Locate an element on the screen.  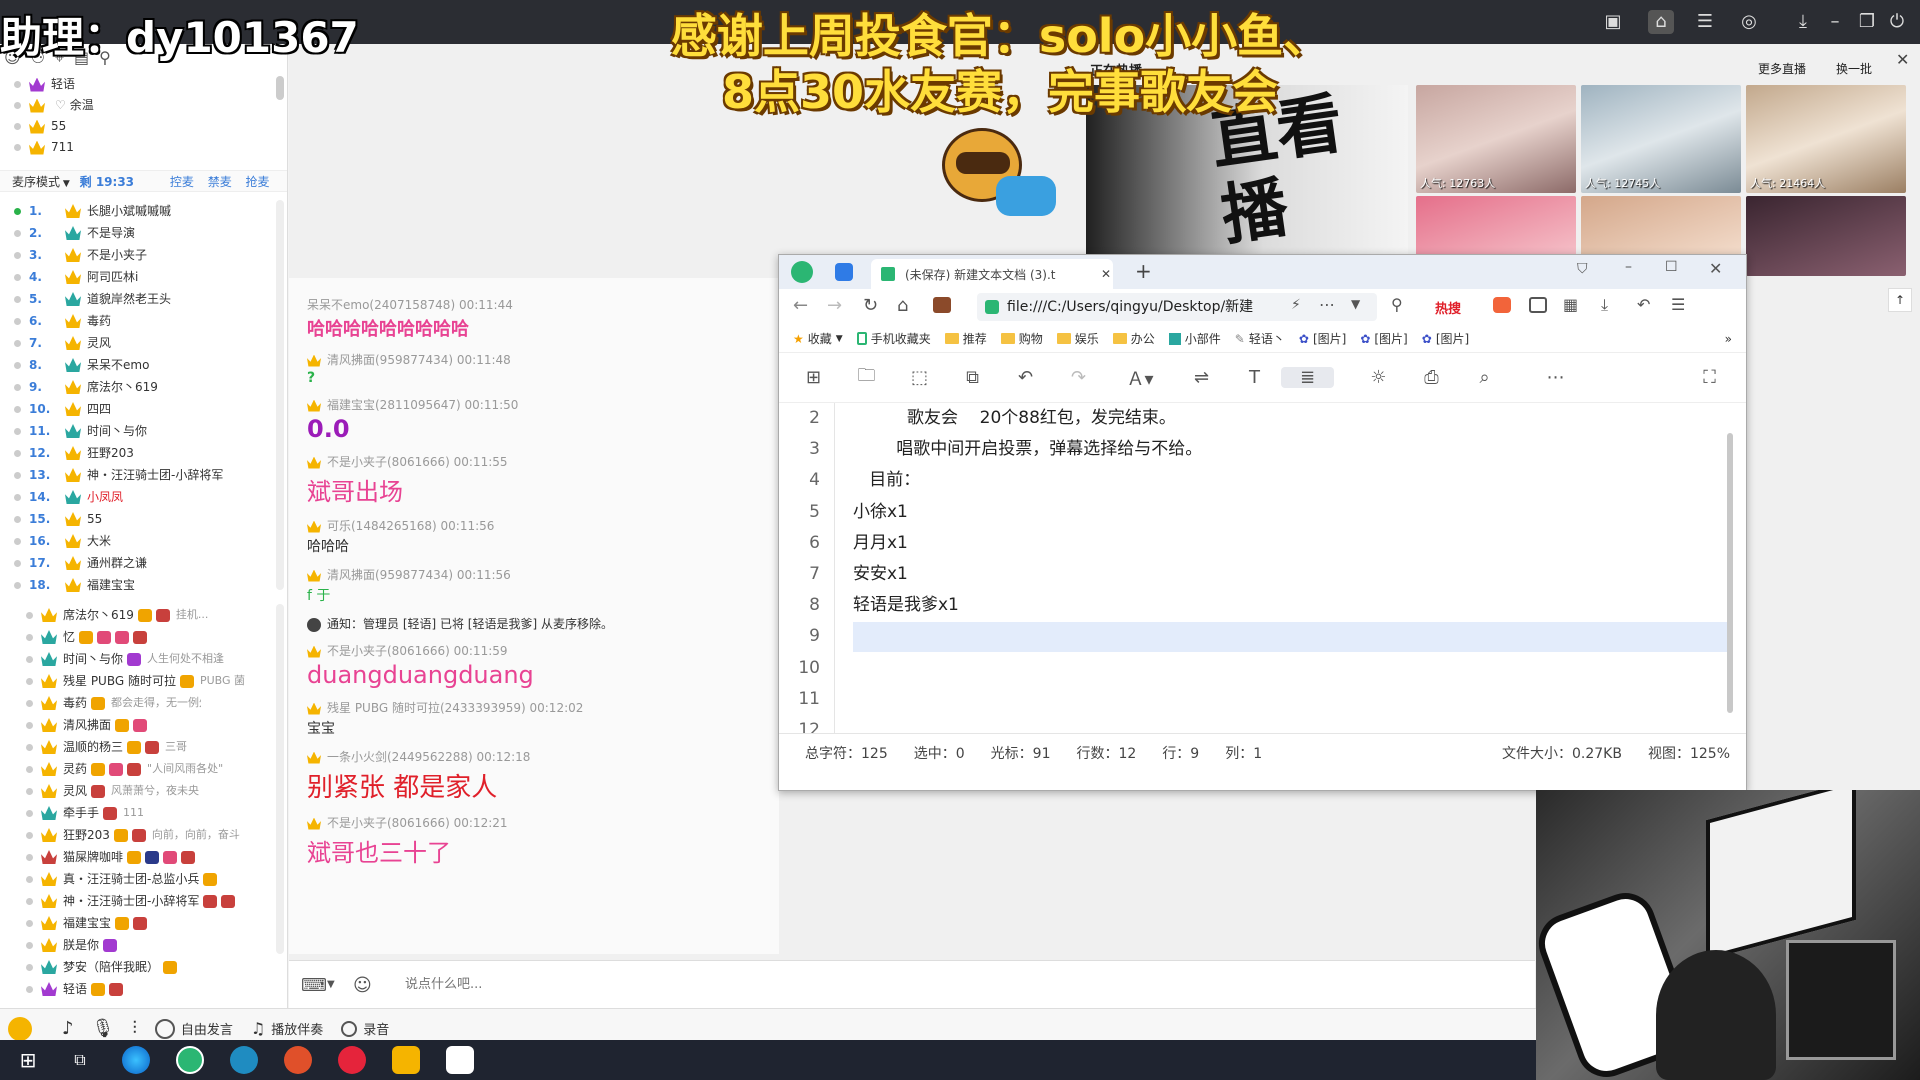
queue-item: 3. 不是小夹子 is located at coordinates (138, 255).